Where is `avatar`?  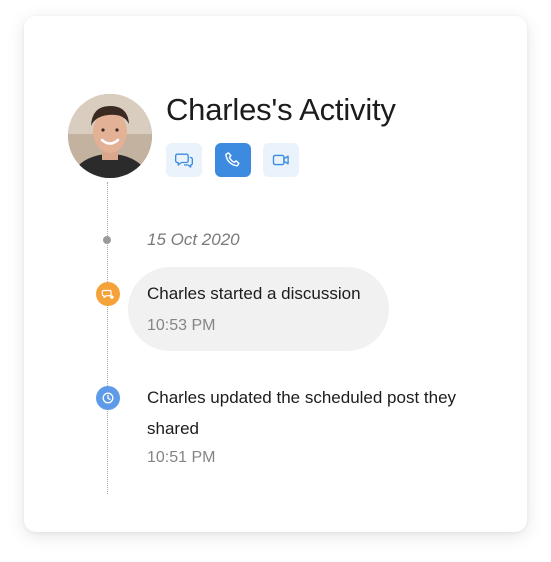 avatar is located at coordinates (110, 136).